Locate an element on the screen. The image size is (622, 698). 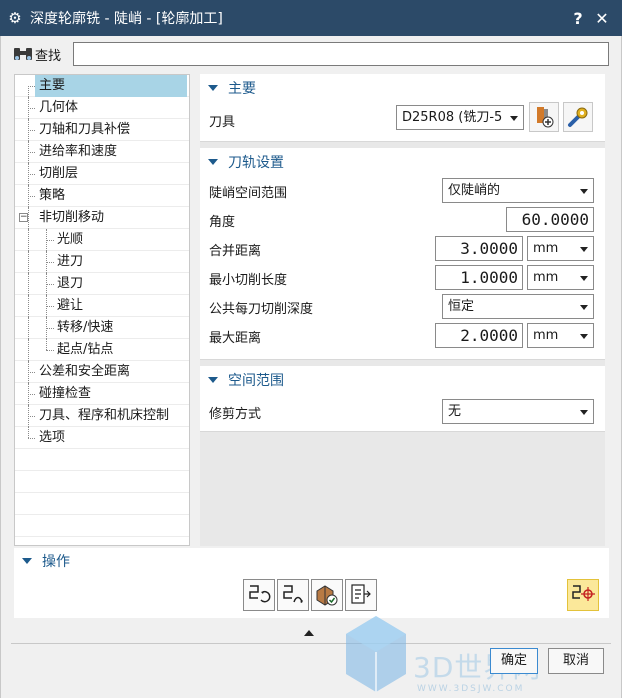
new-tool-icon is located at coordinates (545, 117).